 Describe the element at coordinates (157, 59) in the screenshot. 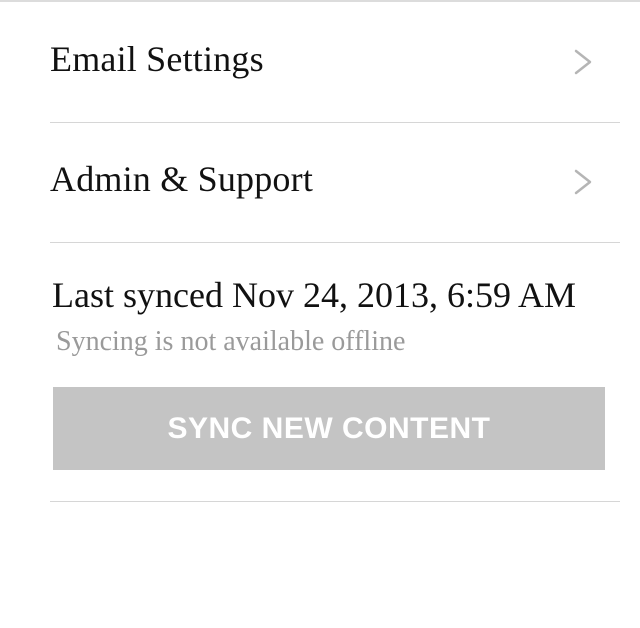

I see `email-settings-label: Email Settings` at that location.